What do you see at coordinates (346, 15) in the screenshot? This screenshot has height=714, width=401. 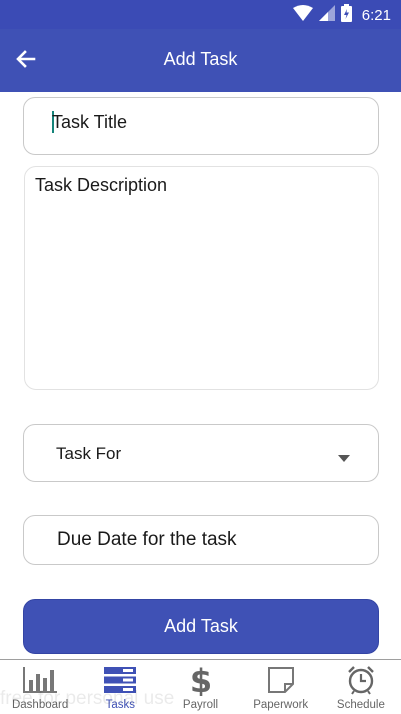 I see `battery-icon` at bounding box center [346, 15].